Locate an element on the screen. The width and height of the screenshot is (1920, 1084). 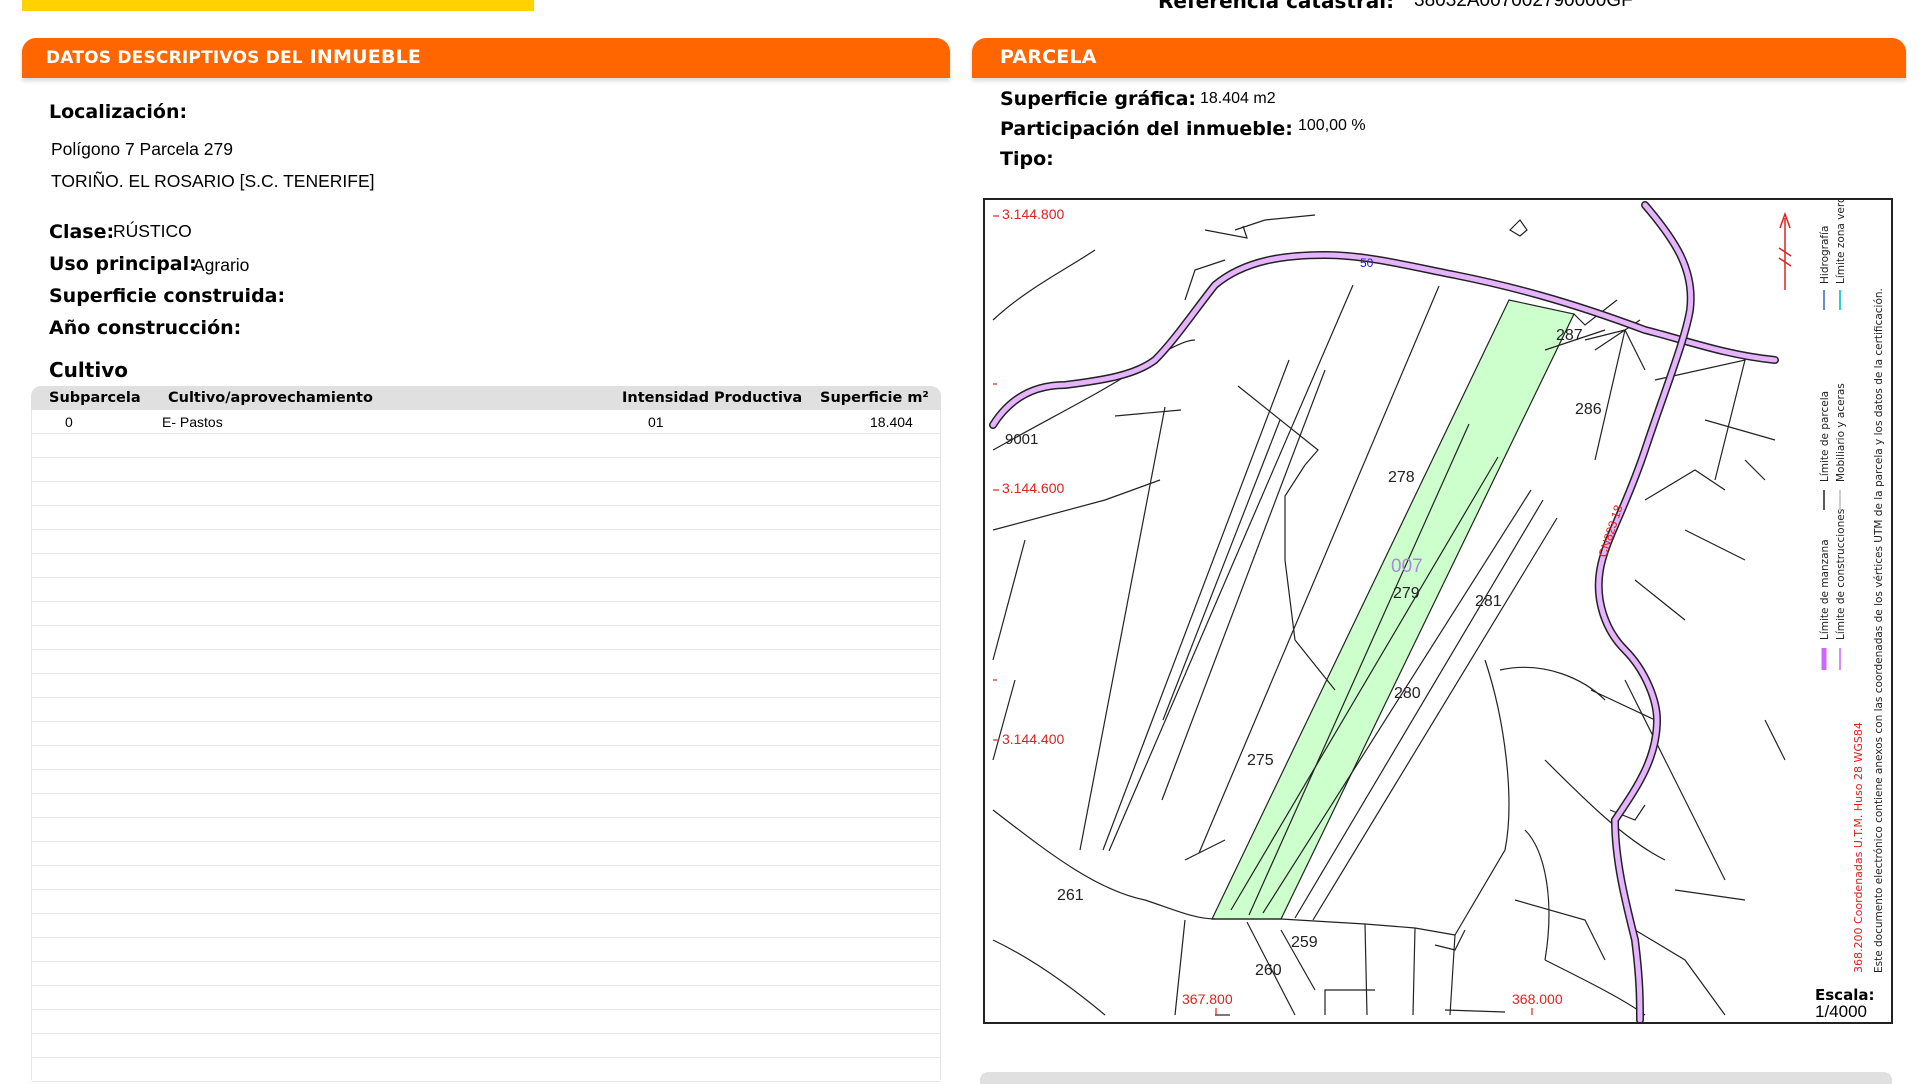
superficie-grafica-label: Superficie gráfica: is located at coordinates (1098, 99).